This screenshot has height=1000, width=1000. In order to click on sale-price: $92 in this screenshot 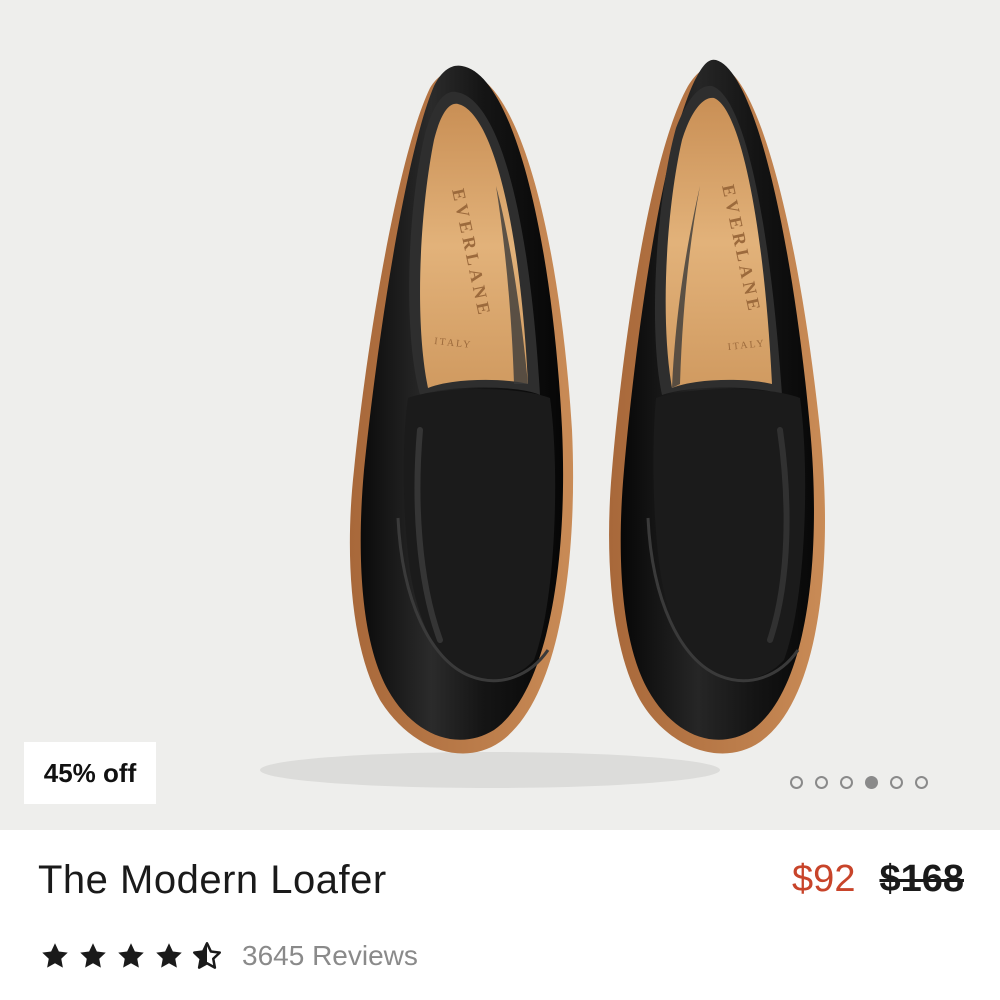, I will do `click(824, 879)`.